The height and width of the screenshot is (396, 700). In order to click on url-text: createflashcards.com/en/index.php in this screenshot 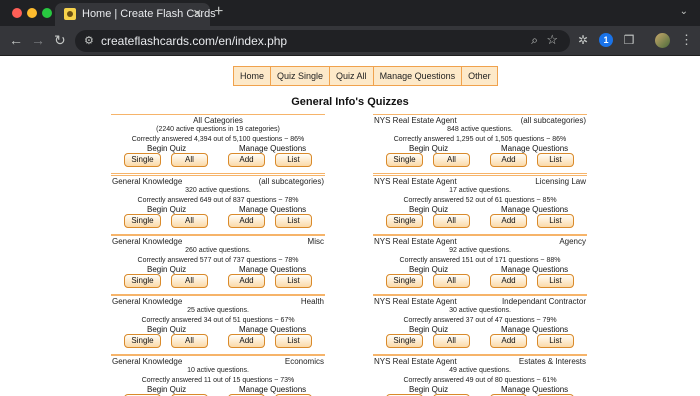, I will do `click(194, 41)`.